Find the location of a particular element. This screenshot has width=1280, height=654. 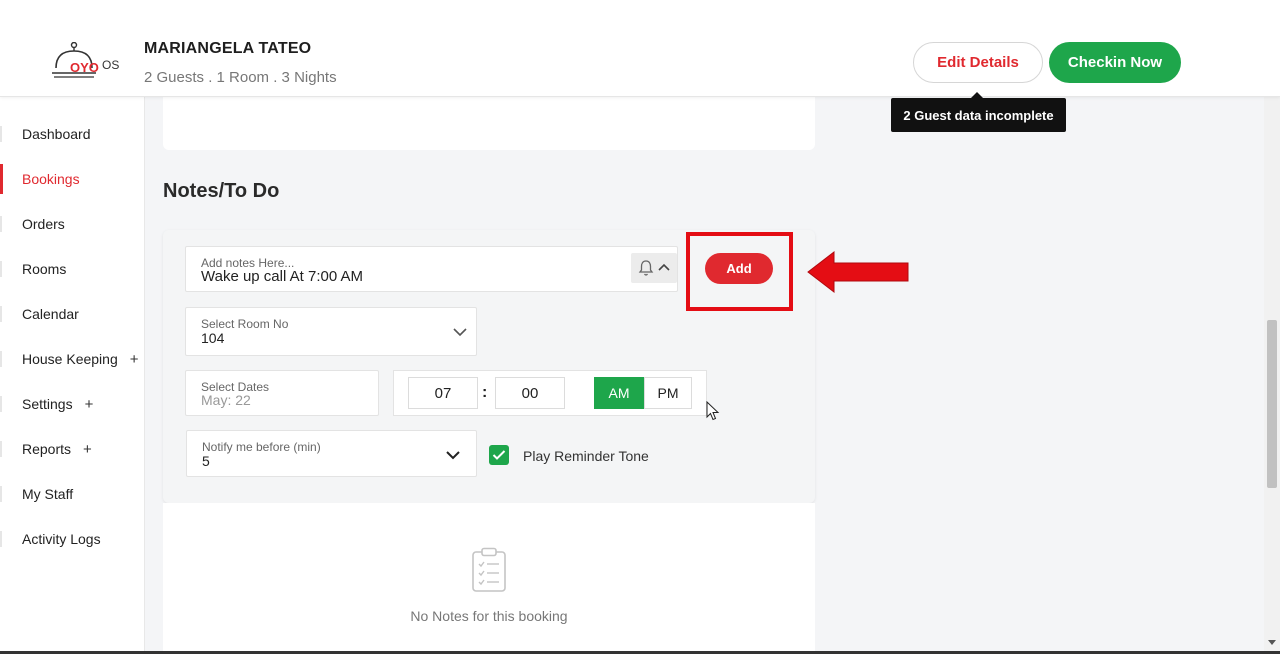

sidebar-item-orders: Orders is located at coordinates (72, 224).